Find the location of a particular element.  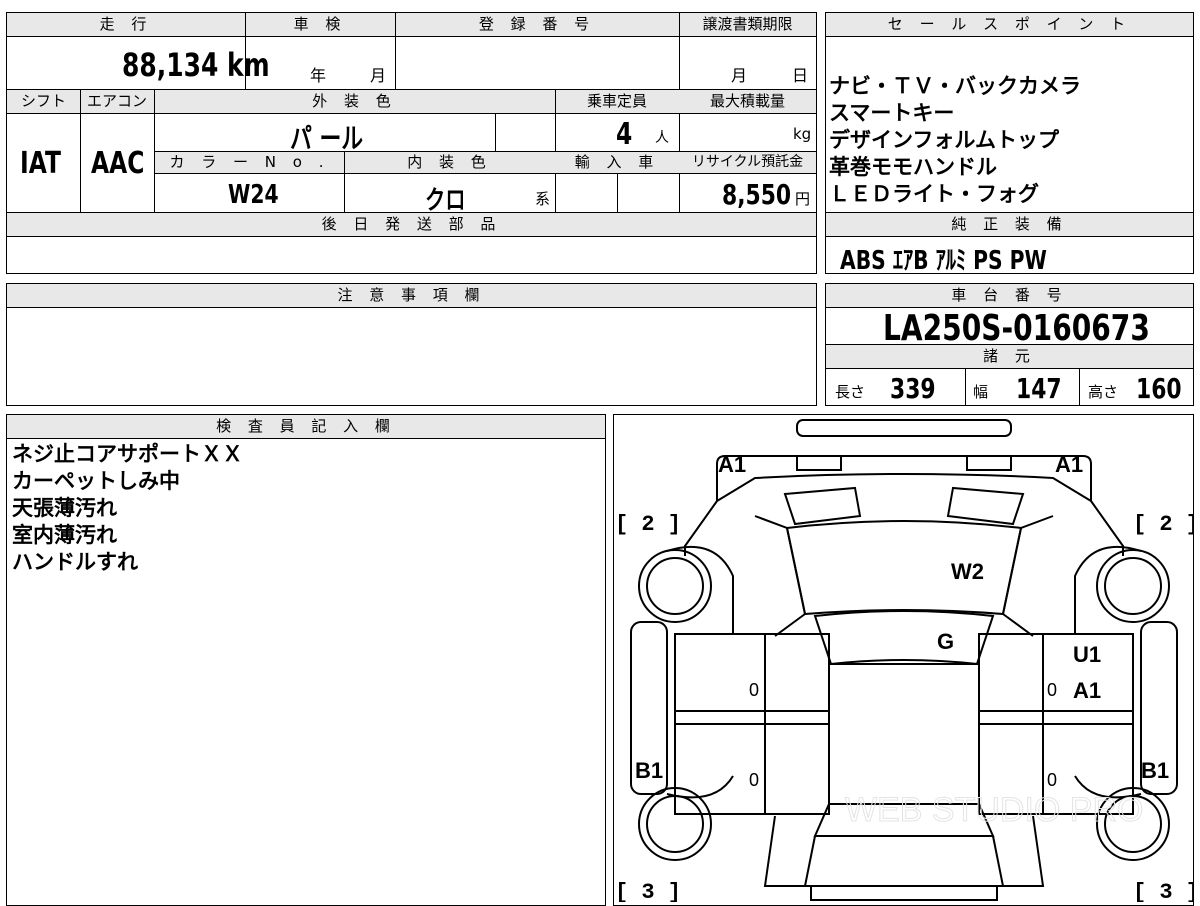

inspector-notes-list: ネジ止コアサポートＸＸ カーペットしみ中 天張薄汚れ 室内薄汚れ ハンドルすれ is located at coordinates (127, 508).